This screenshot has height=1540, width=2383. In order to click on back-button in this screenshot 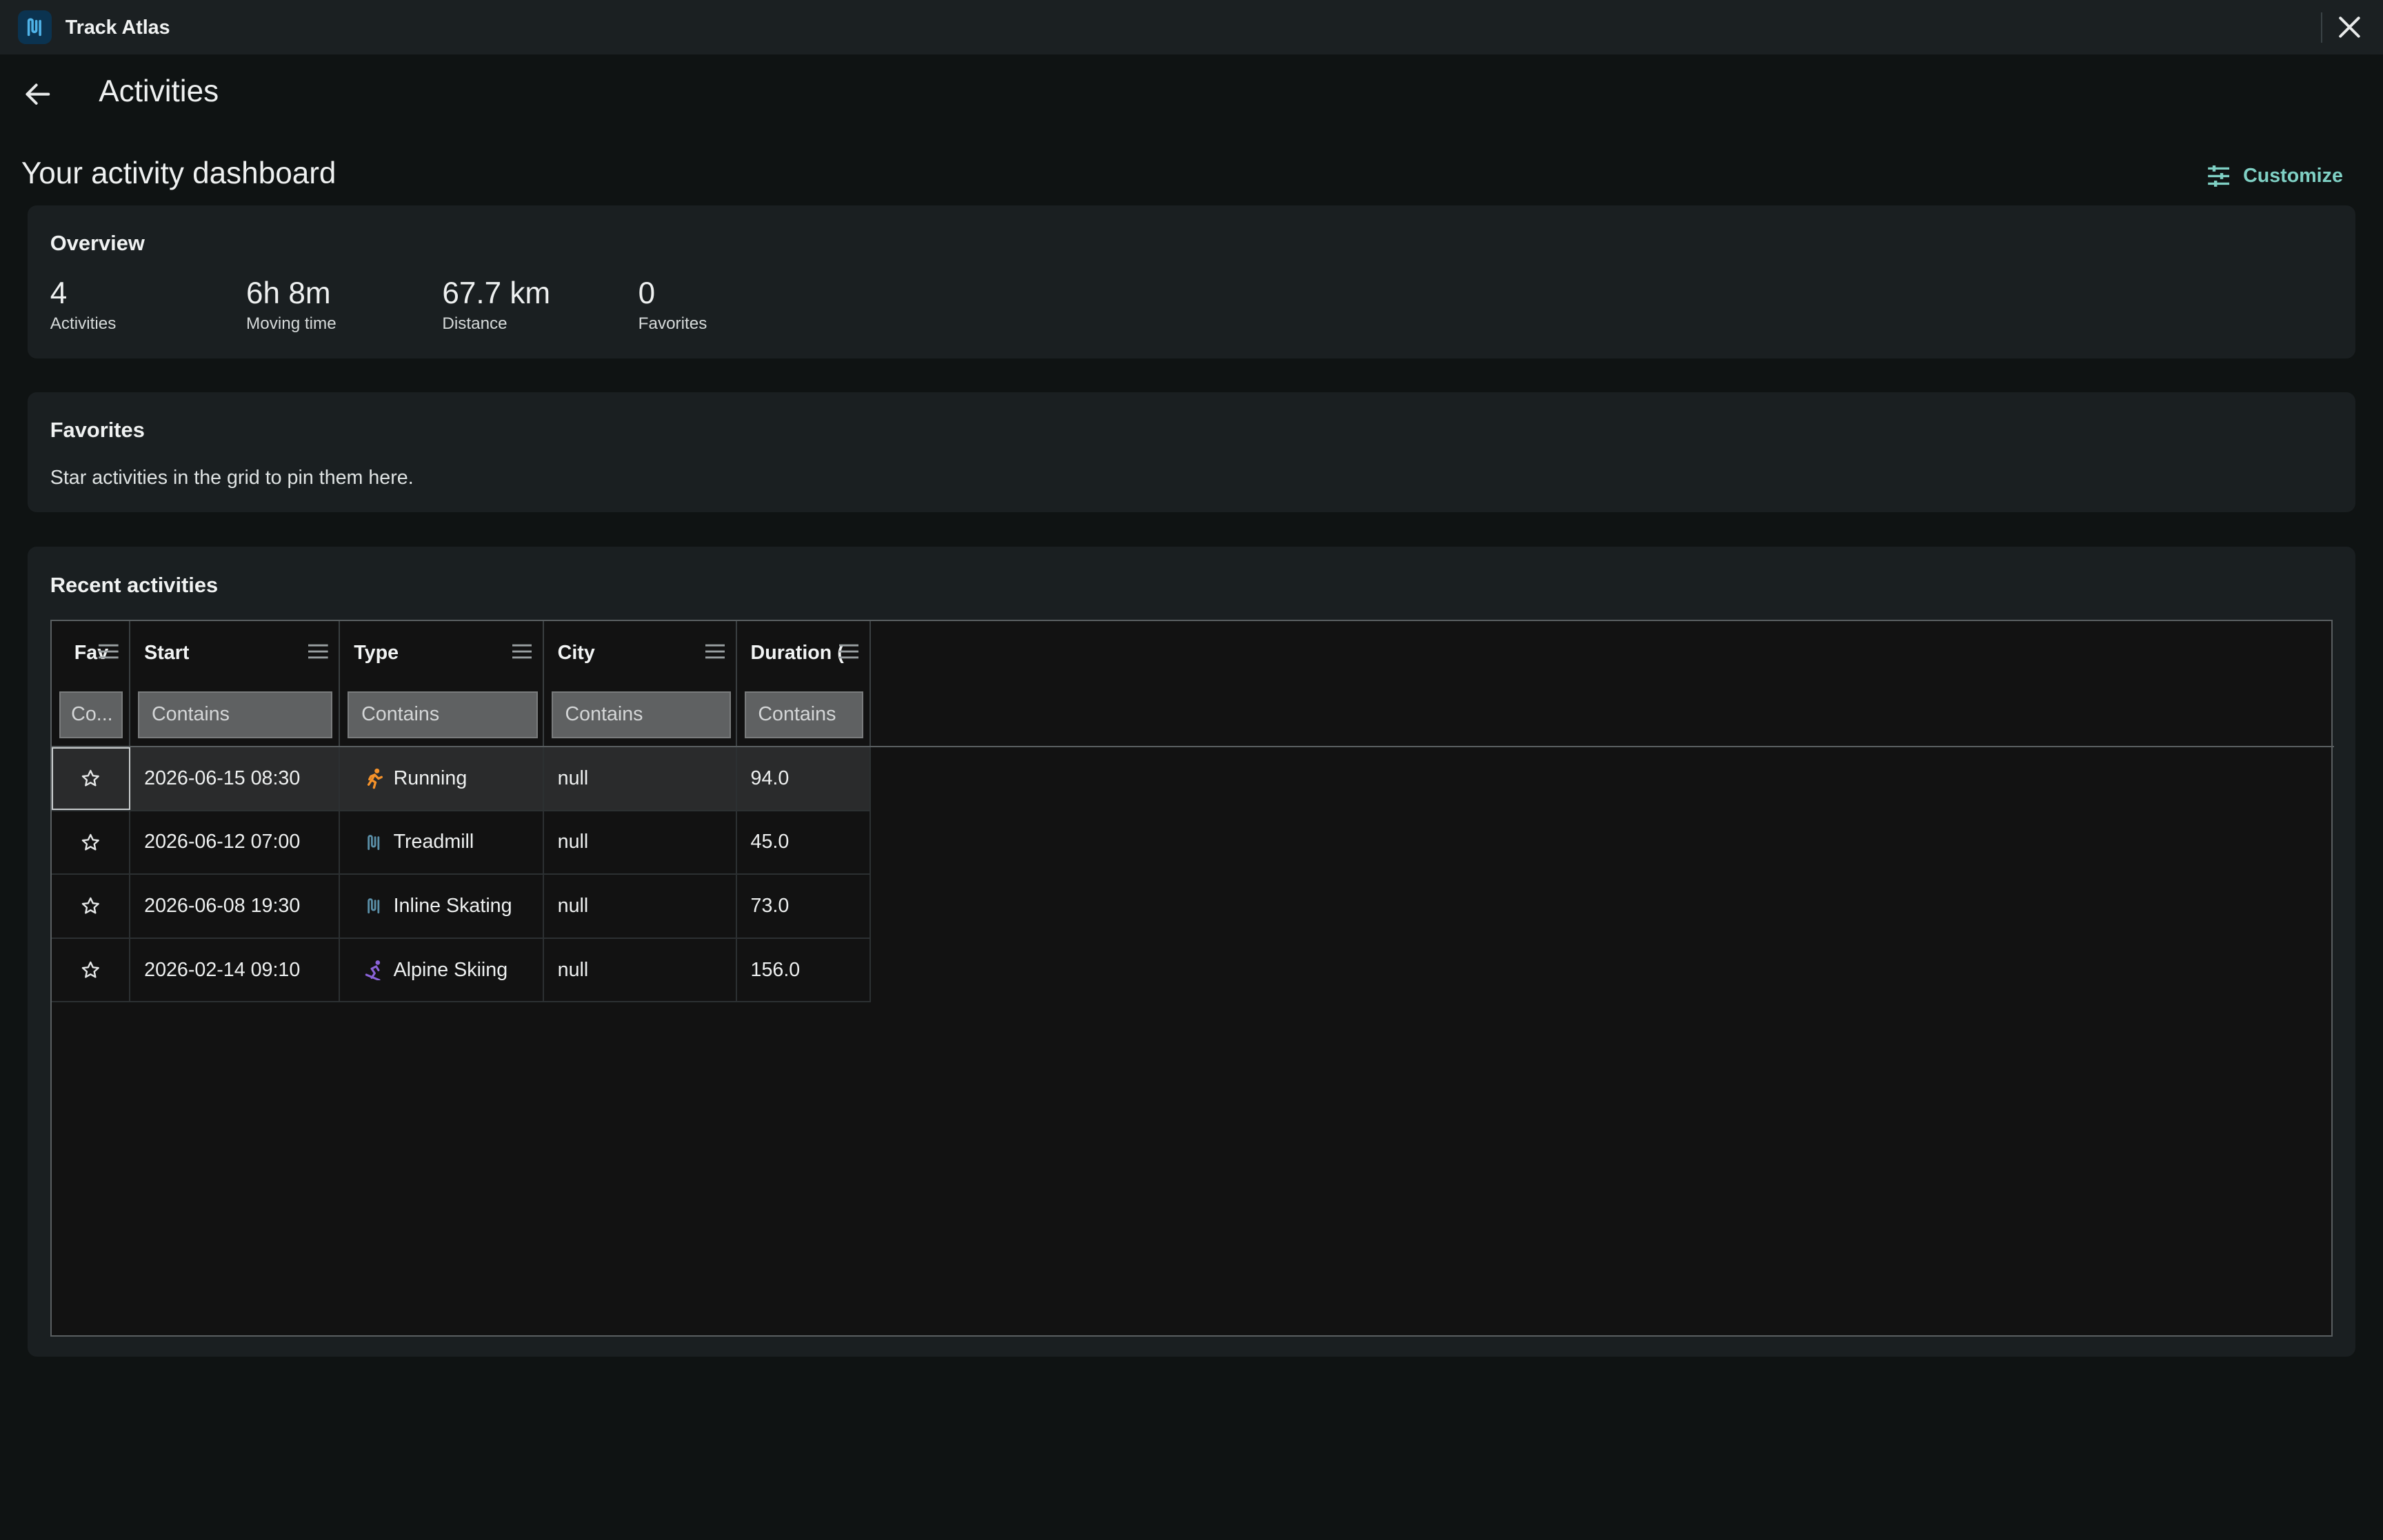, I will do `click(37, 94)`.